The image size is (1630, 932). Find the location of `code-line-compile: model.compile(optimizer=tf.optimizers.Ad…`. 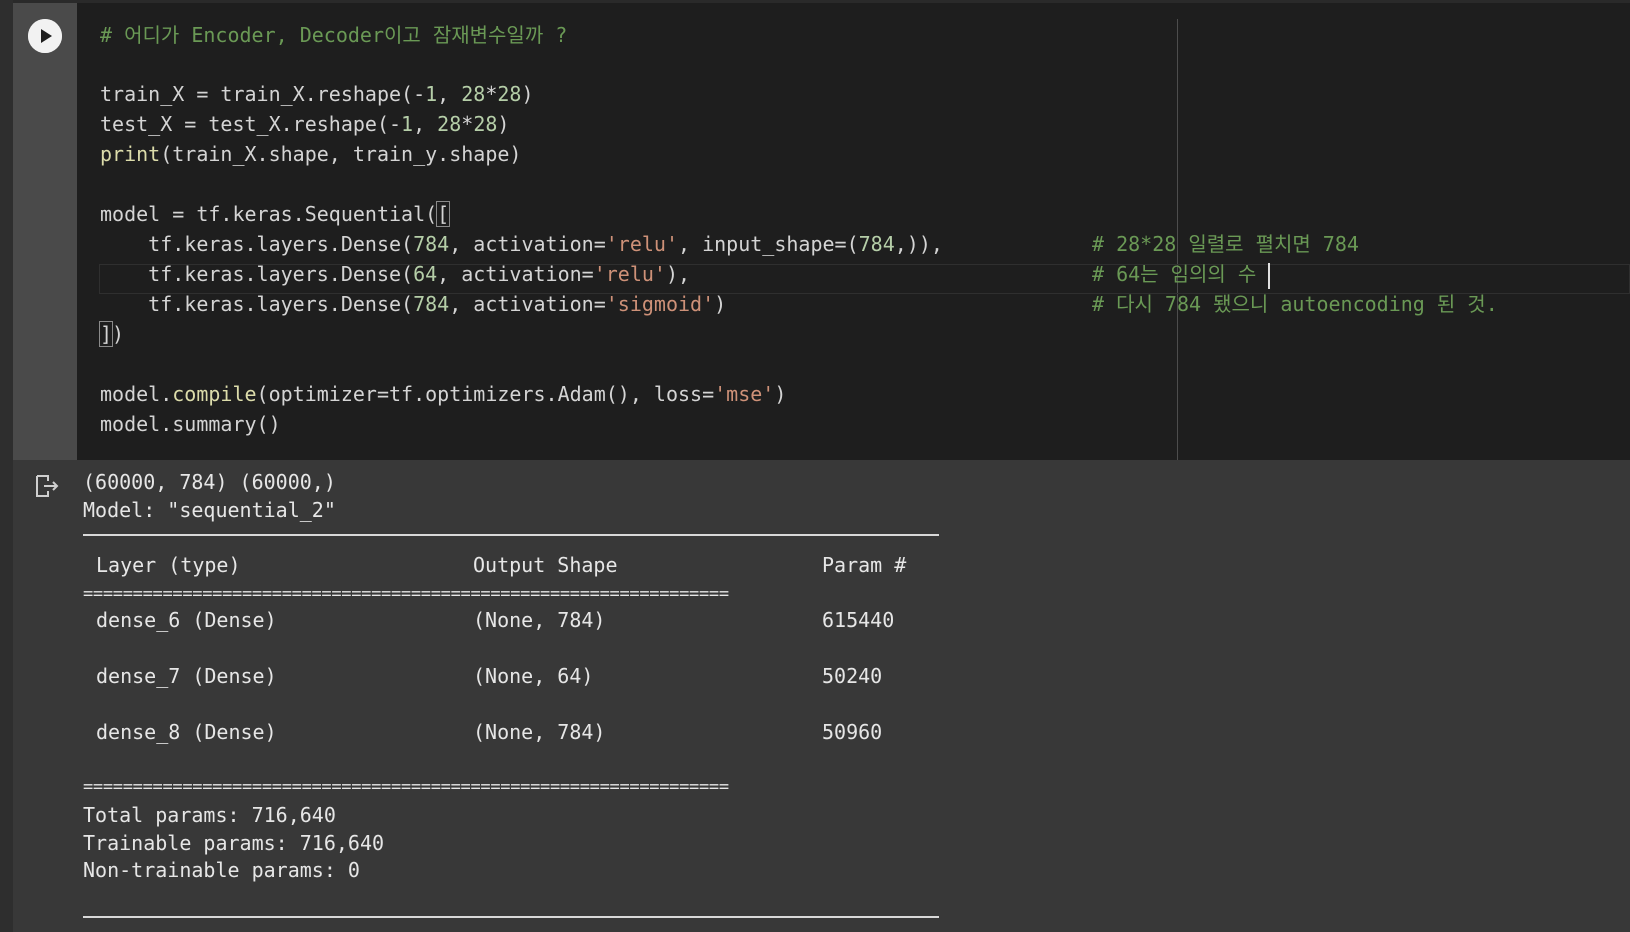

code-line-compile: model.compile(optimizer=tf.optimizers.Ad… is located at coordinates (443, 394).